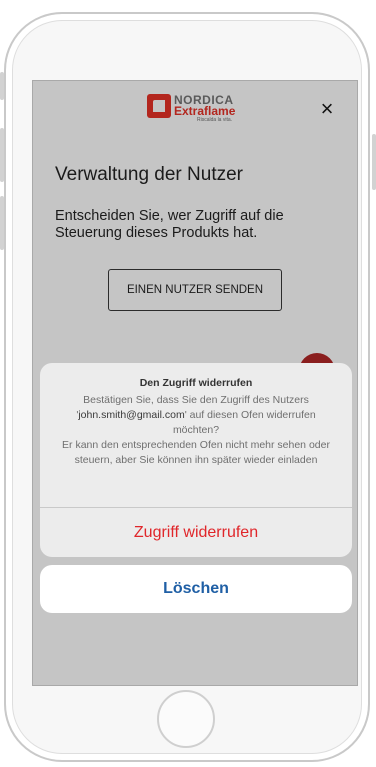 The image size is (376, 767). What do you see at coordinates (244, 422) in the screenshot?
I see `dialog-message-after: ' auf diesen Ofen widerrufen möchten?` at bounding box center [244, 422].